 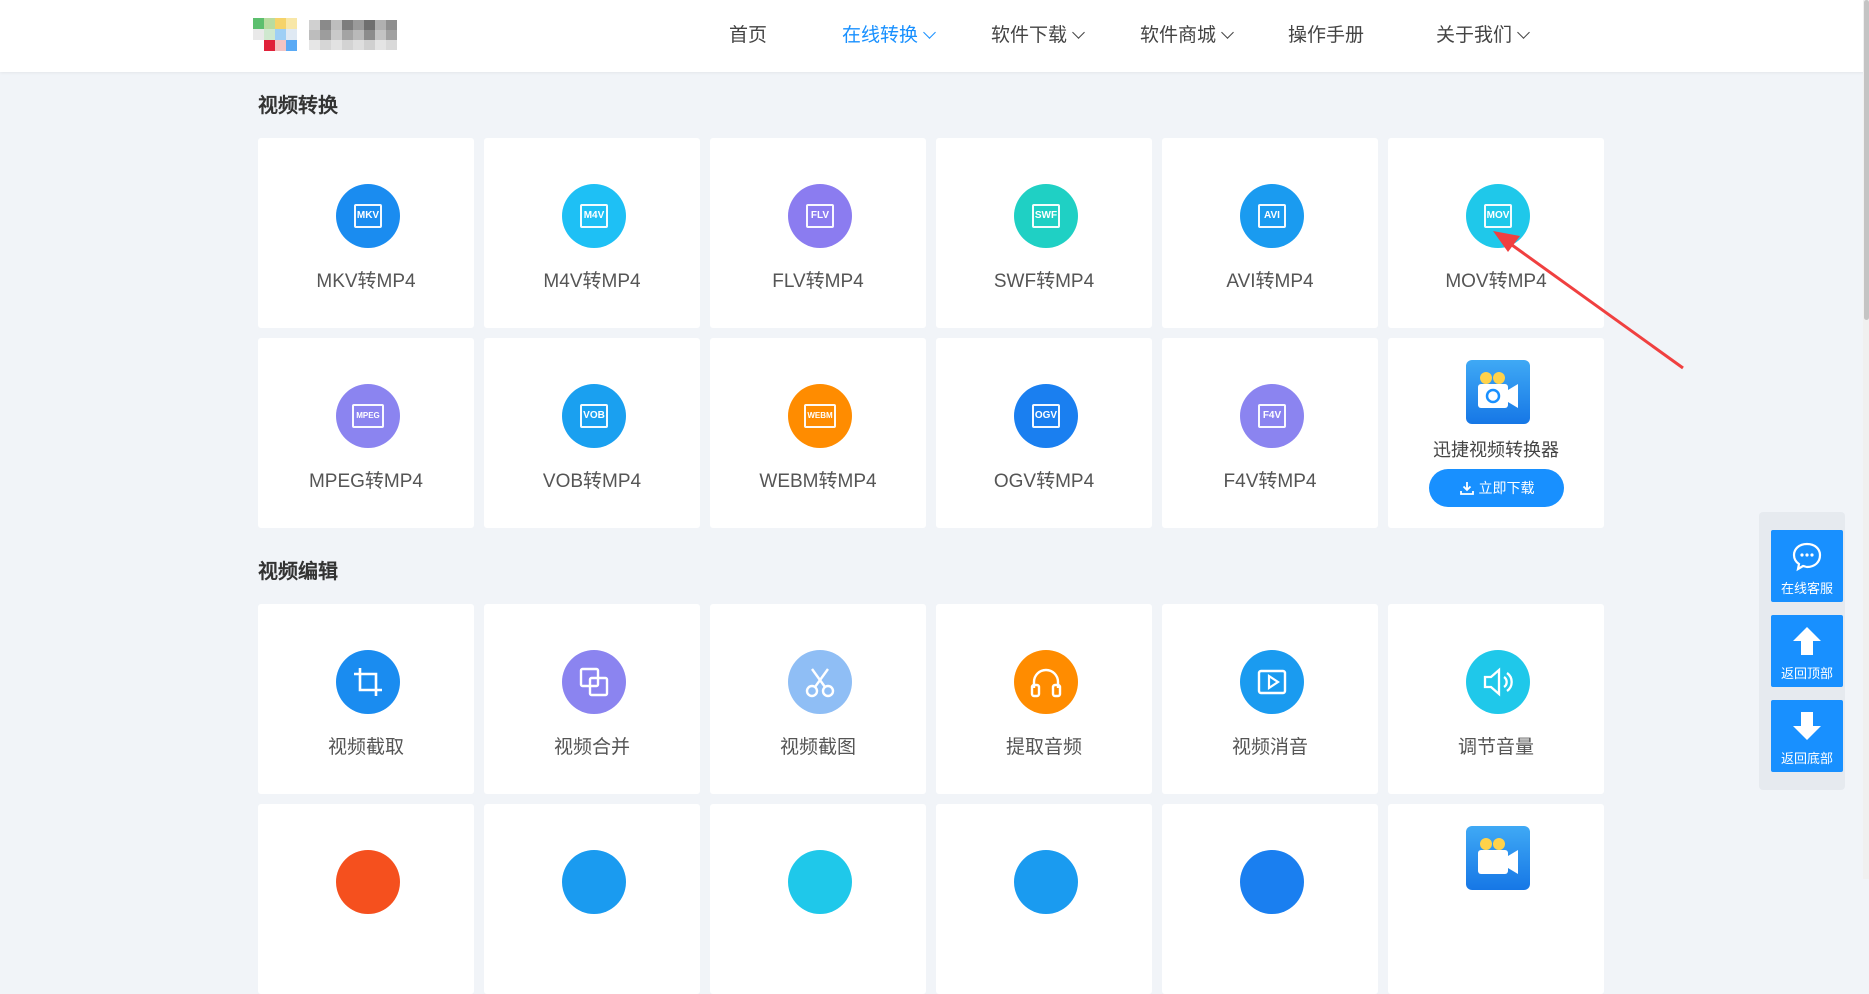 I want to click on scissors-icon, so click(x=820, y=682).